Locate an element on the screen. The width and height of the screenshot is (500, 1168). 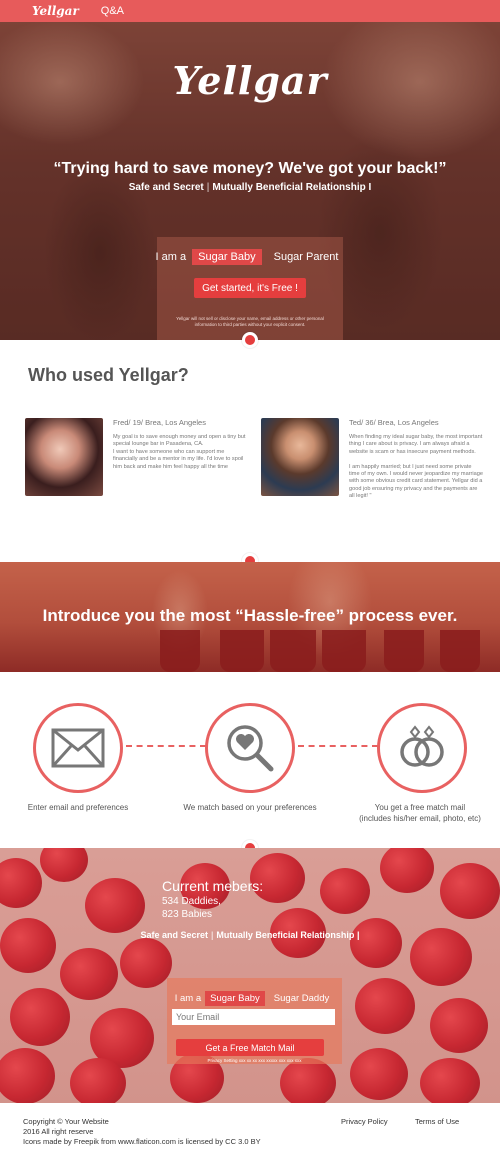
option-sugar-parent: Sugar Parent is located at coordinates (306, 257).